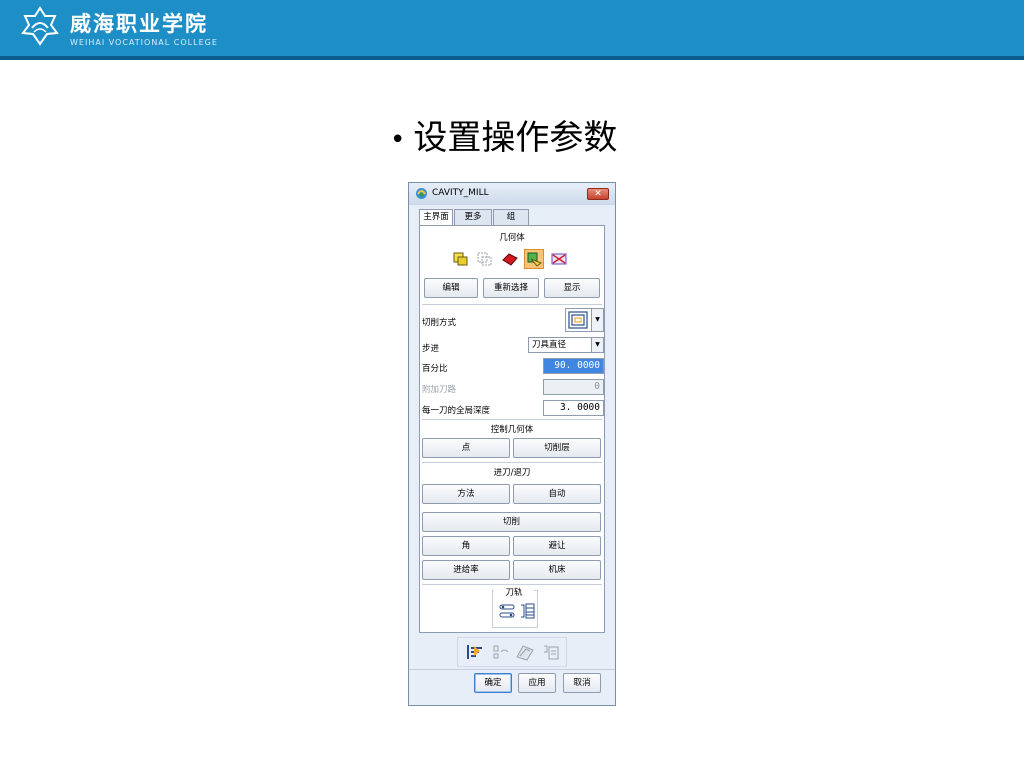  What do you see at coordinates (515, 138) in the screenshot?
I see `slide-title-text: 设置操作参数` at bounding box center [515, 138].